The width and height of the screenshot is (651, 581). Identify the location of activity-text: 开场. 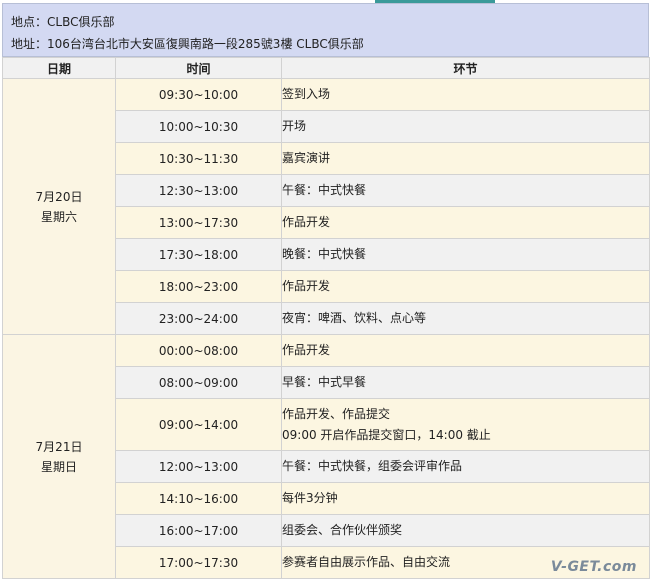
(294, 126).